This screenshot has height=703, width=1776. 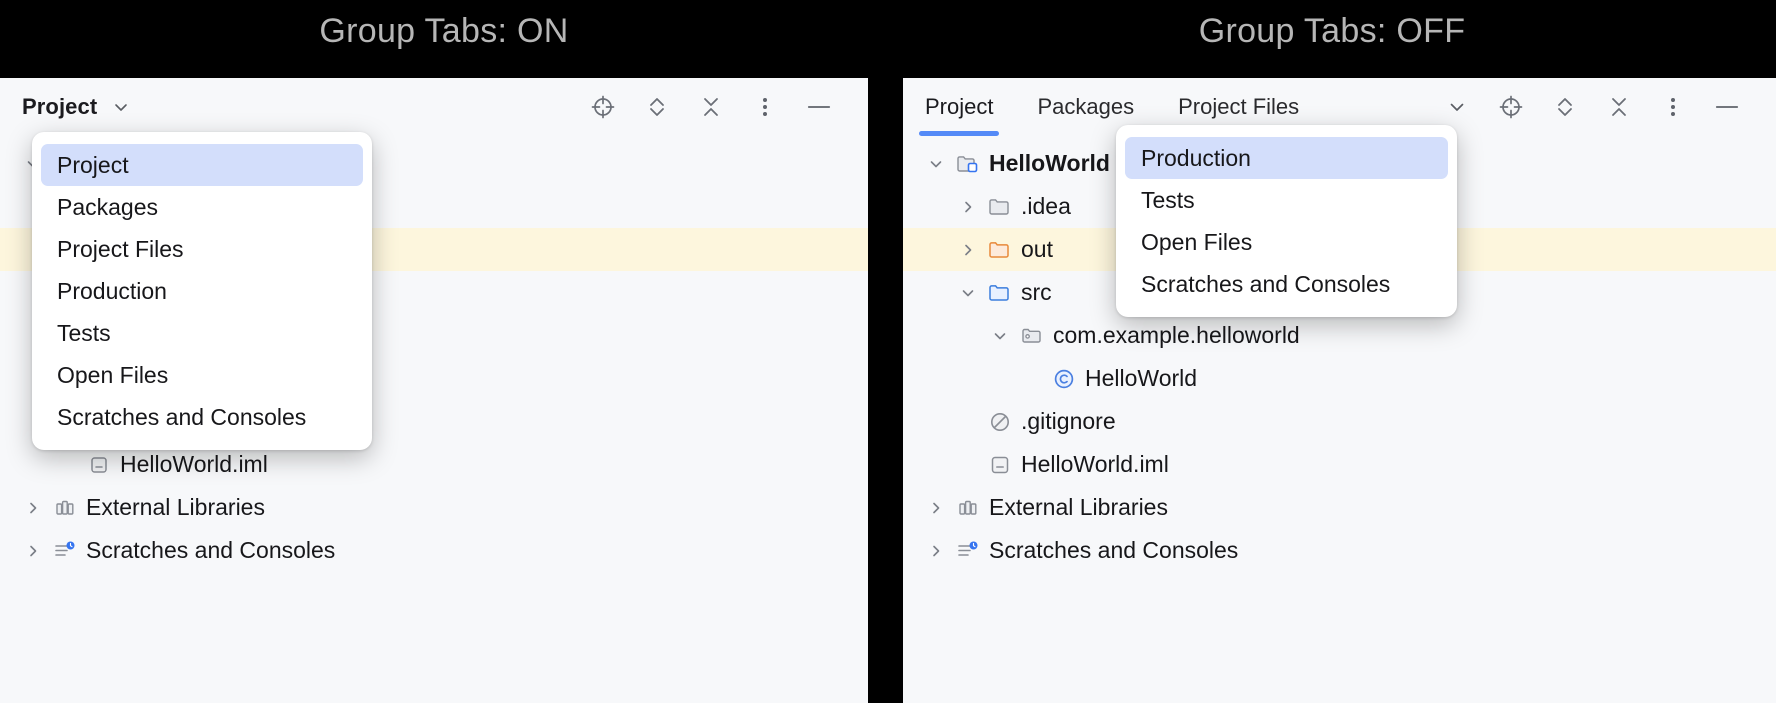 What do you see at coordinates (1068, 421) in the screenshot?
I see `tree-row-label: .gitignore` at bounding box center [1068, 421].